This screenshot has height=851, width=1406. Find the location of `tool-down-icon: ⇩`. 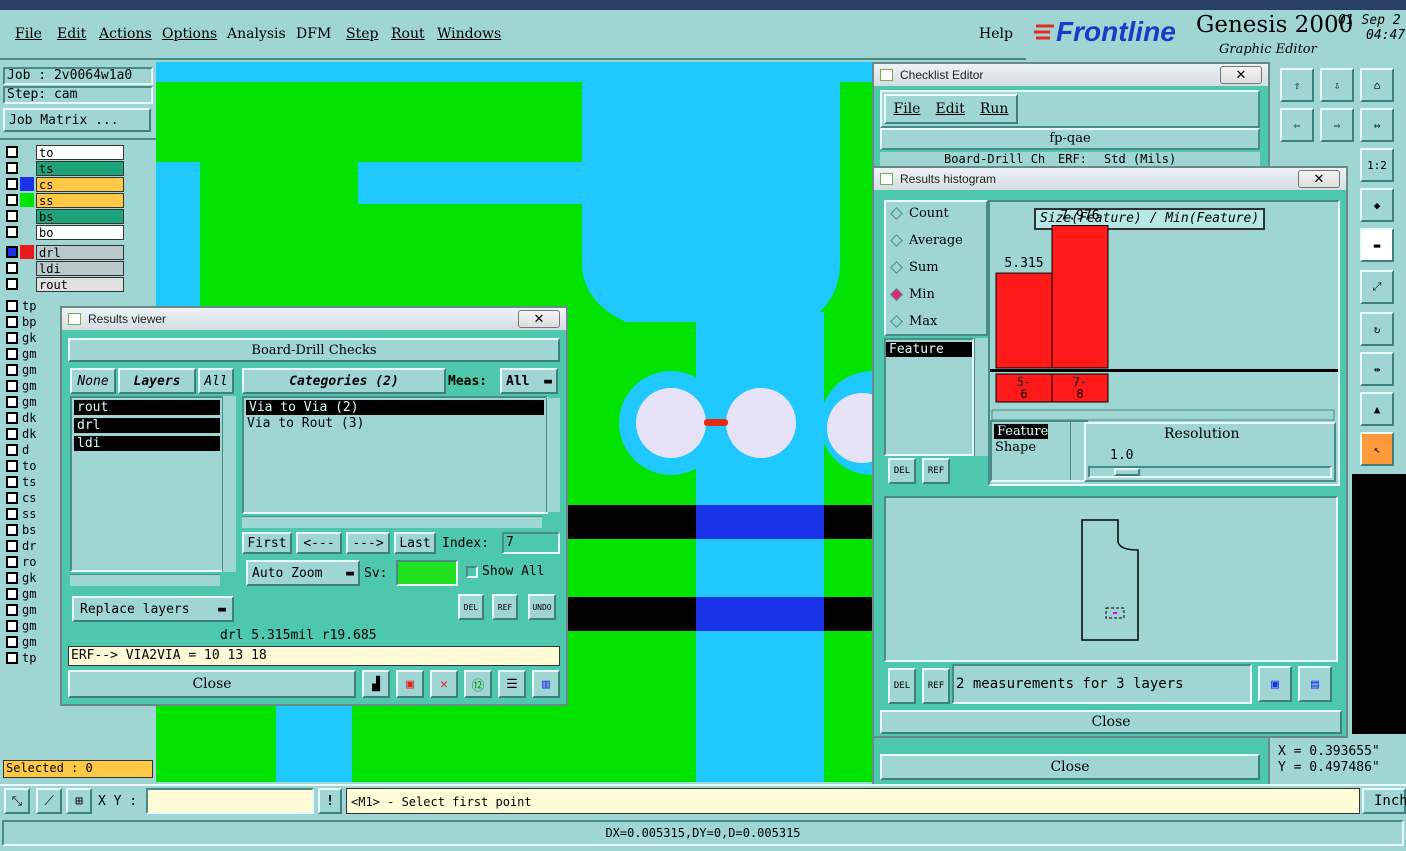

tool-down-icon: ⇩ is located at coordinates (1337, 85).